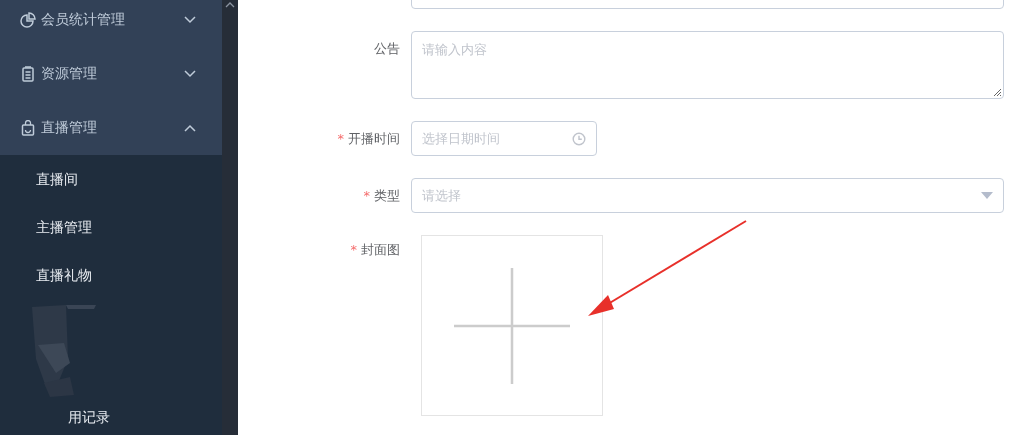  I want to click on menu-label: 资源管理, so click(69, 74).